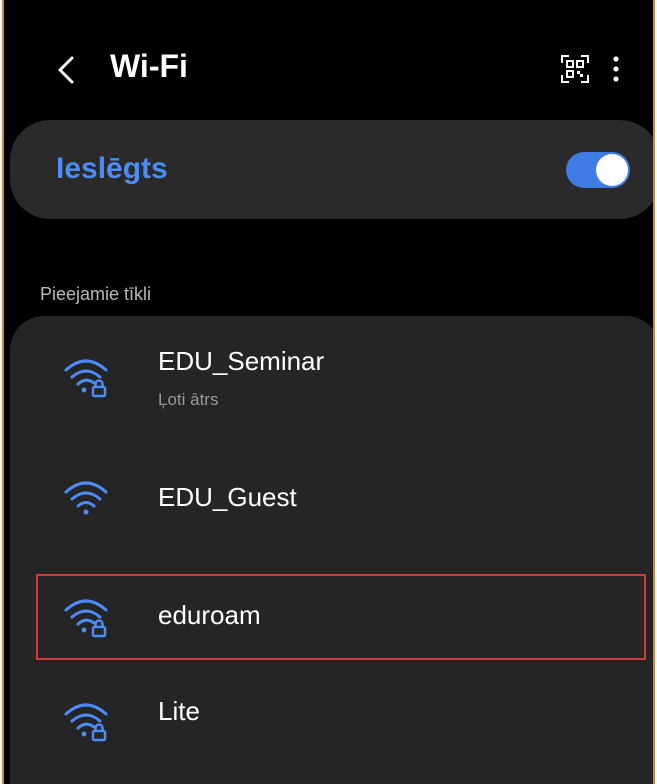 The width and height of the screenshot is (657, 784). What do you see at coordinates (331, 376) in the screenshot?
I see `network-item-edu-seminar: EDU_Seminar Ļoti ātrs` at bounding box center [331, 376].